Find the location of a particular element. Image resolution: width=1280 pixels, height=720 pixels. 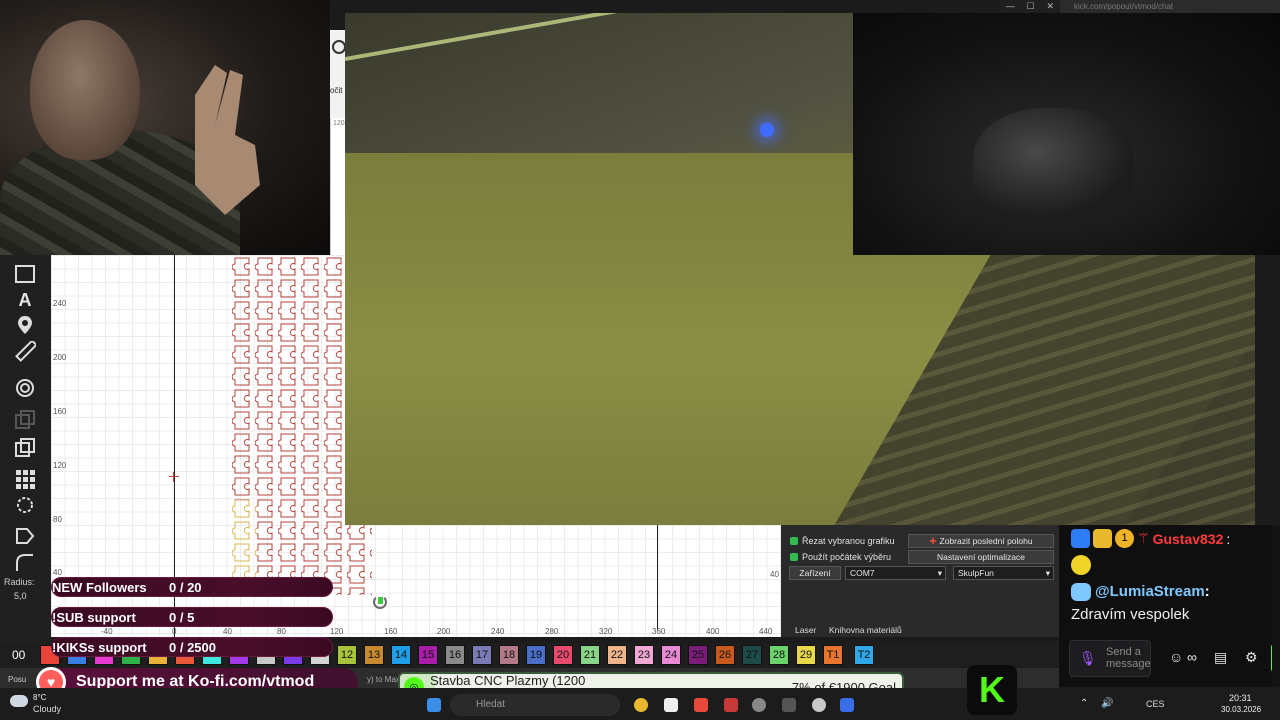

microphone-icon: 🎙 is located at coordinates (1088, 658).